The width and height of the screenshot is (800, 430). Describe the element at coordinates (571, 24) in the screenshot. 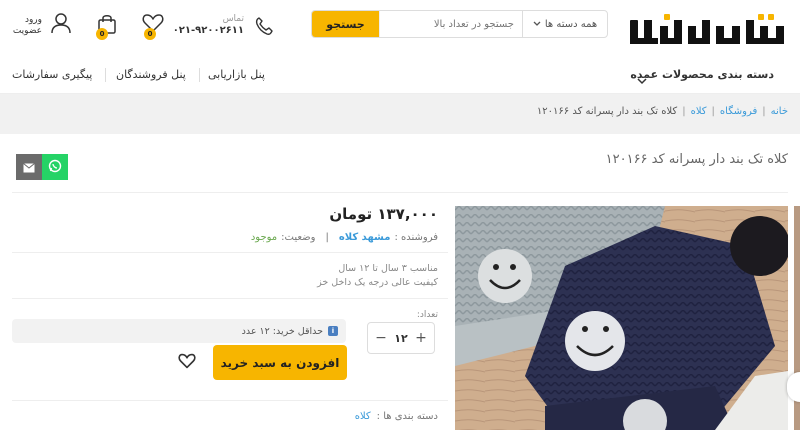

I see `category-select-label: همه دسته ها` at that location.